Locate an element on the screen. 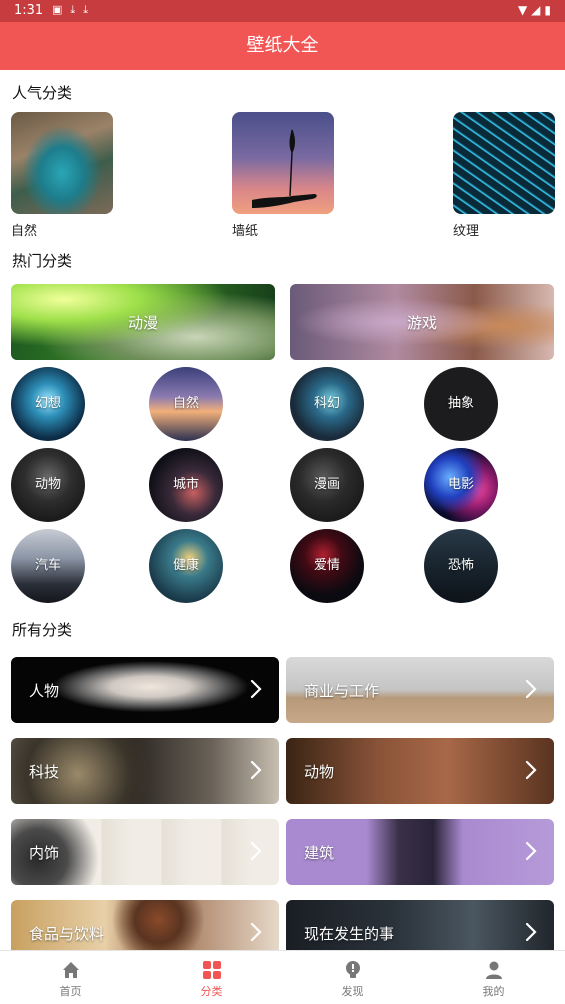 Image resolution: width=565 pixels, height=1004 pixels. category-label: 食品与饮料 is located at coordinates (67, 934).